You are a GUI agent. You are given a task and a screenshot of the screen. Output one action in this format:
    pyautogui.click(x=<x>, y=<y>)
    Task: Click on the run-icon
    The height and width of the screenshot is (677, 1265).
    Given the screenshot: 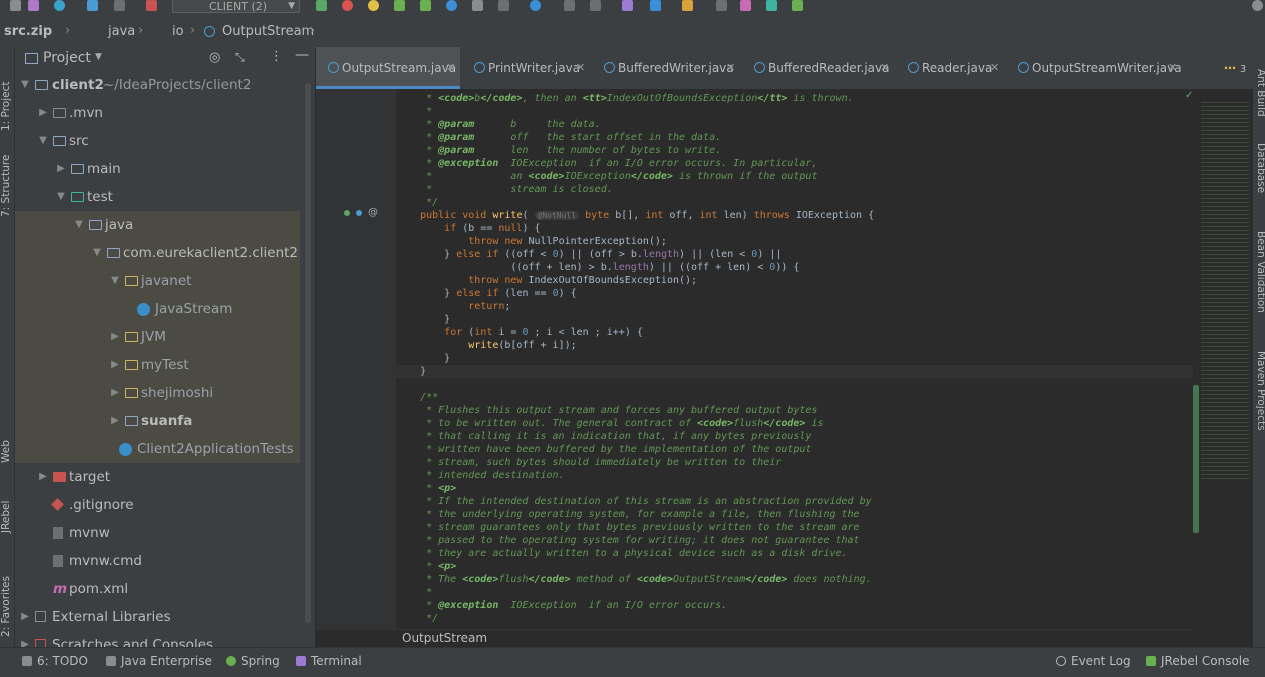 What is the action you would take?
    pyautogui.click(x=321, y=5)
    